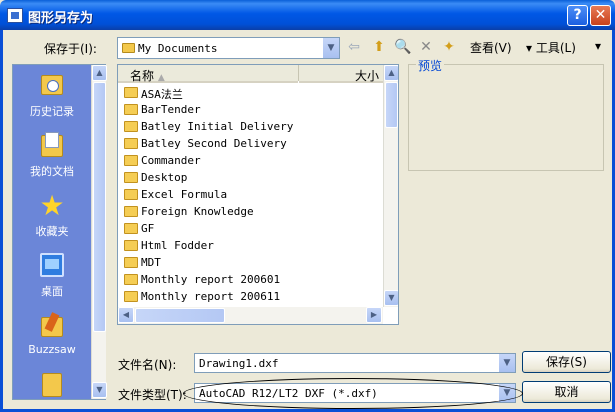 Image resolution: width=615 pixels, height=412 pixels. What do you see at coordinates (379, 47) in the screenshot?
I see `up-folder-icon: ⬆` at bounding box center [379, 47].